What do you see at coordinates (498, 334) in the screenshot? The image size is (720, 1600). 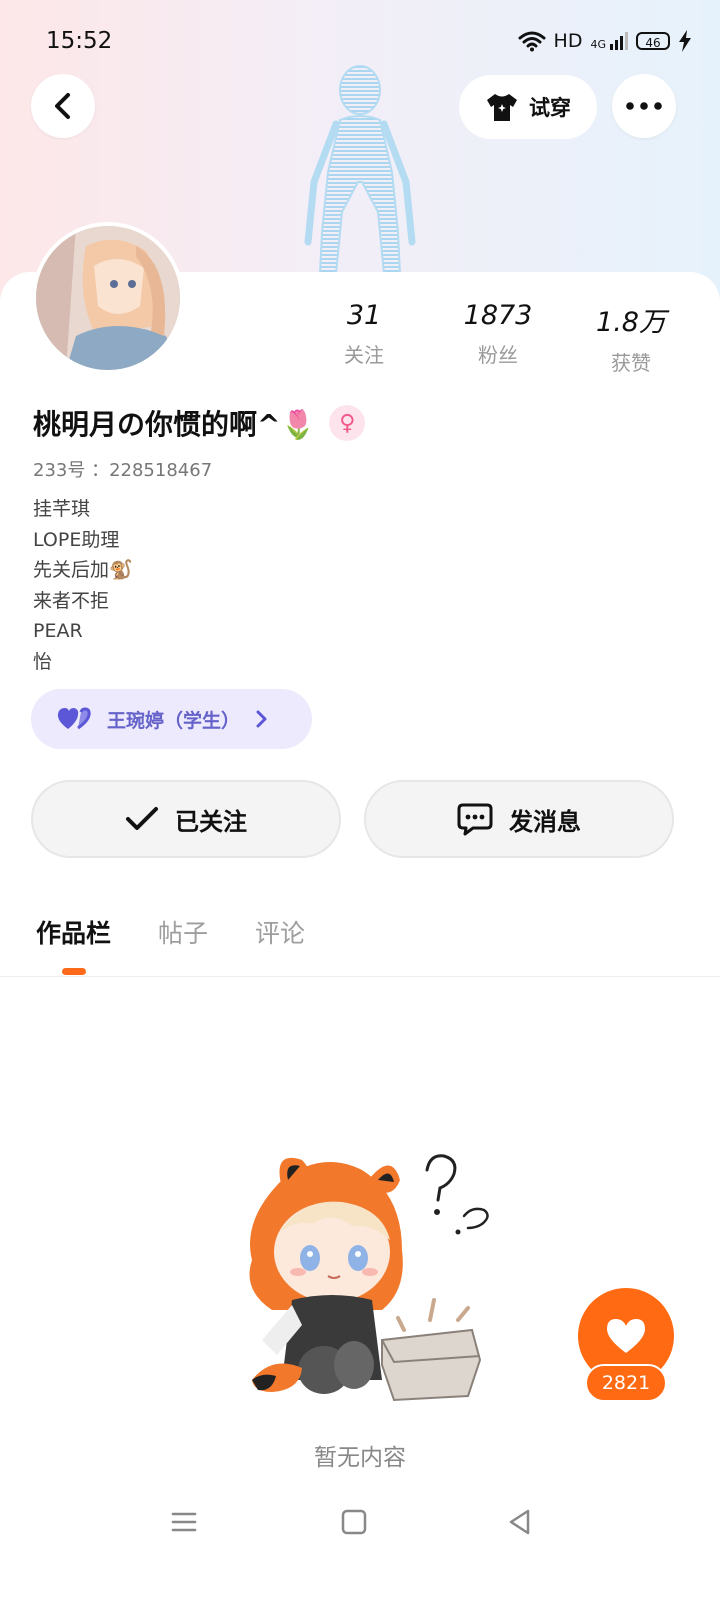 I see `stat-fans: 1873 粉丝` at bounding box center [498, 334].